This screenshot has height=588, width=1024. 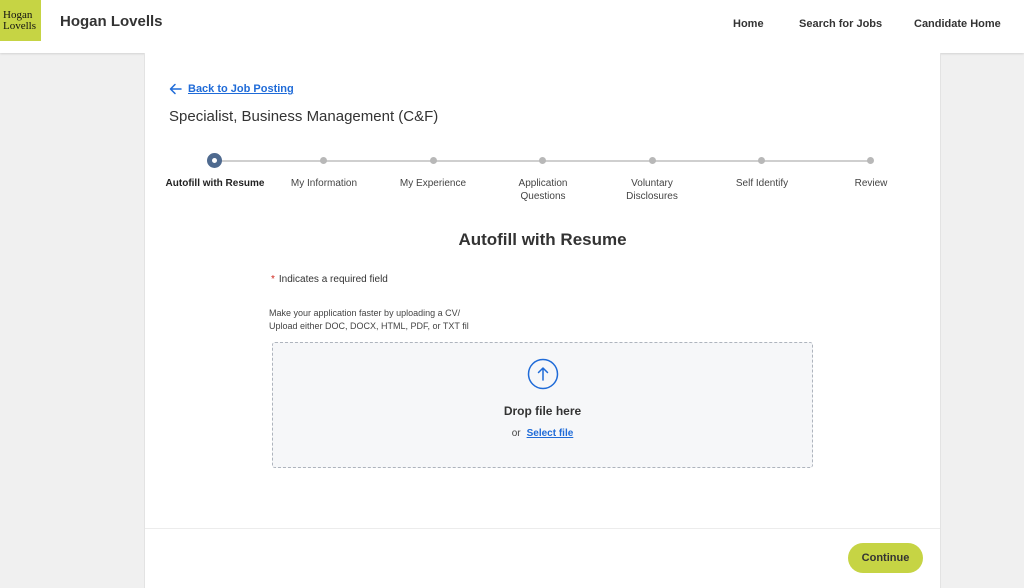 What do you see at coordinates (542, 239) in the screenshot?
I see `section-title: Autofill with Resume` at bounding box center [542, 239].